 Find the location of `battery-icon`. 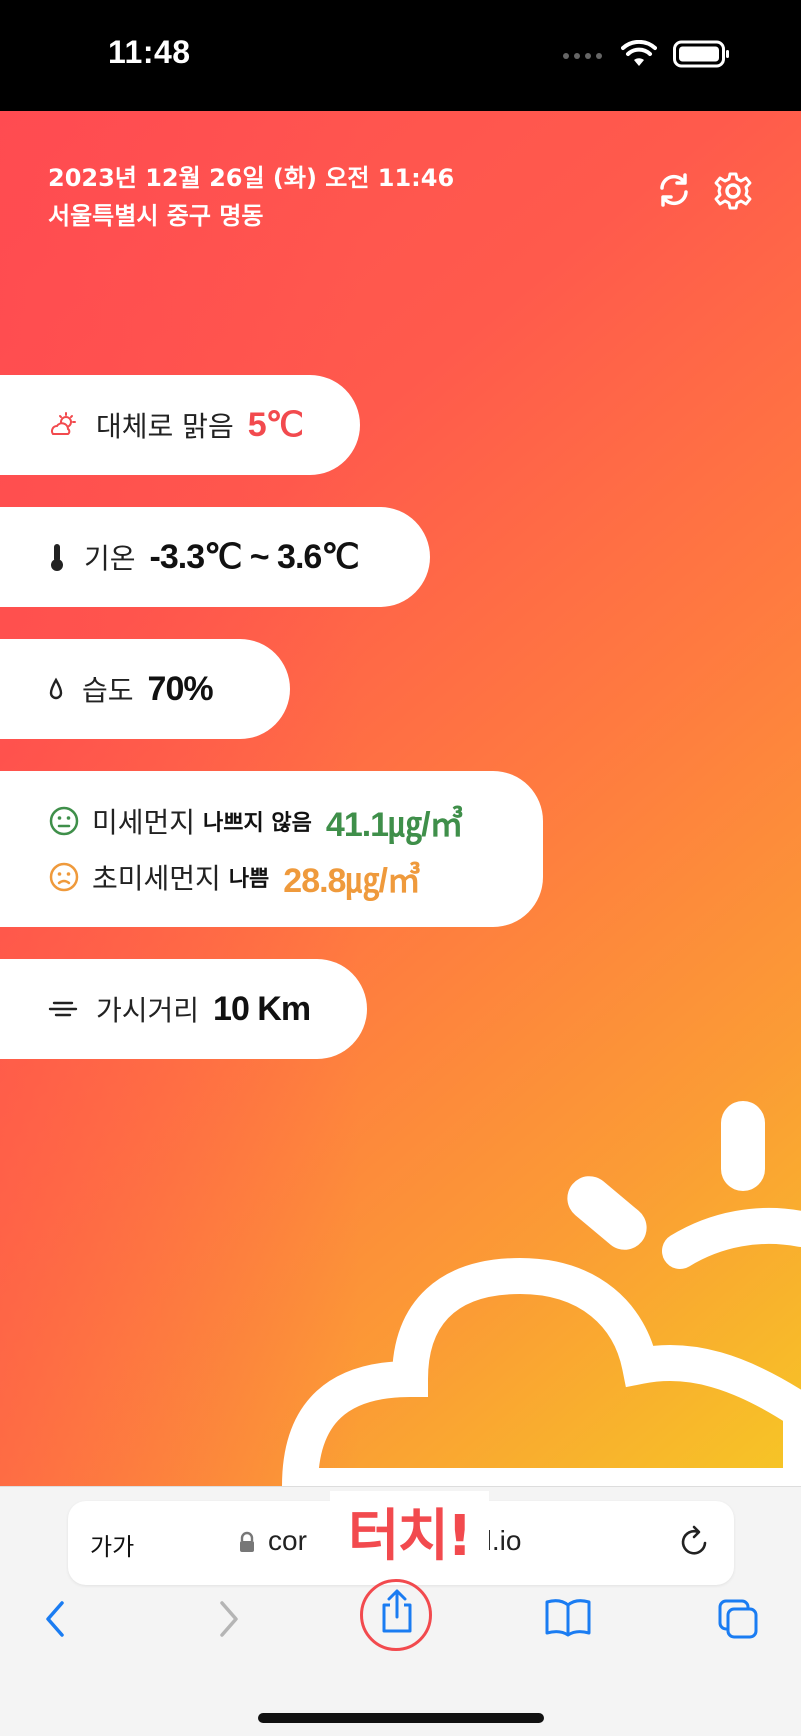

battery-icon is located at coordinates (701, 54).